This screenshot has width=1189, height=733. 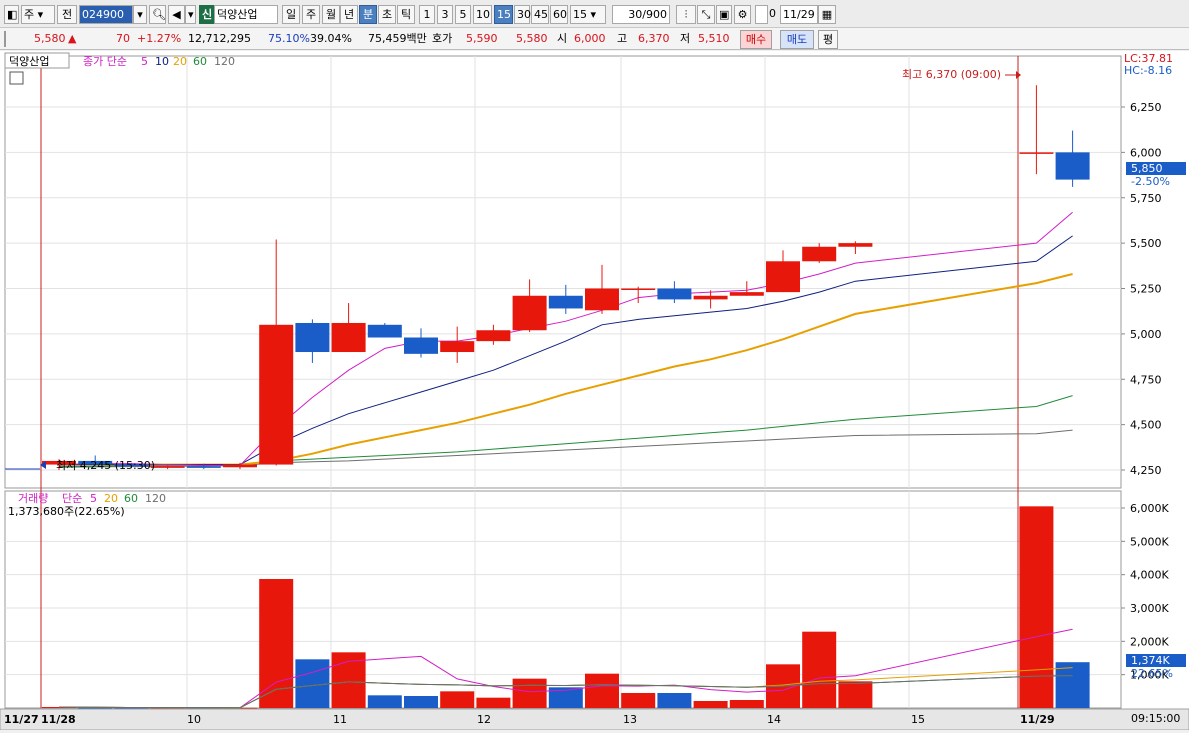 What do you see at coordinates (641, 14) in the screenshot?
I see `count-field: 30/900` at bounding box center [641, 14].